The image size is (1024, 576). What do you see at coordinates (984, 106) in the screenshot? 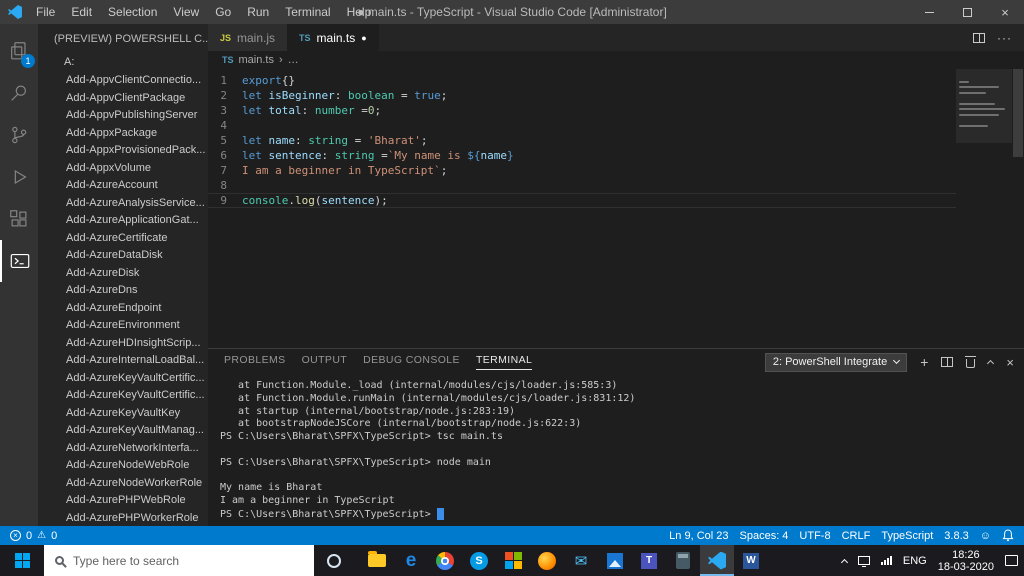
I see `minimap-slider` at bounding box center [984, 106].